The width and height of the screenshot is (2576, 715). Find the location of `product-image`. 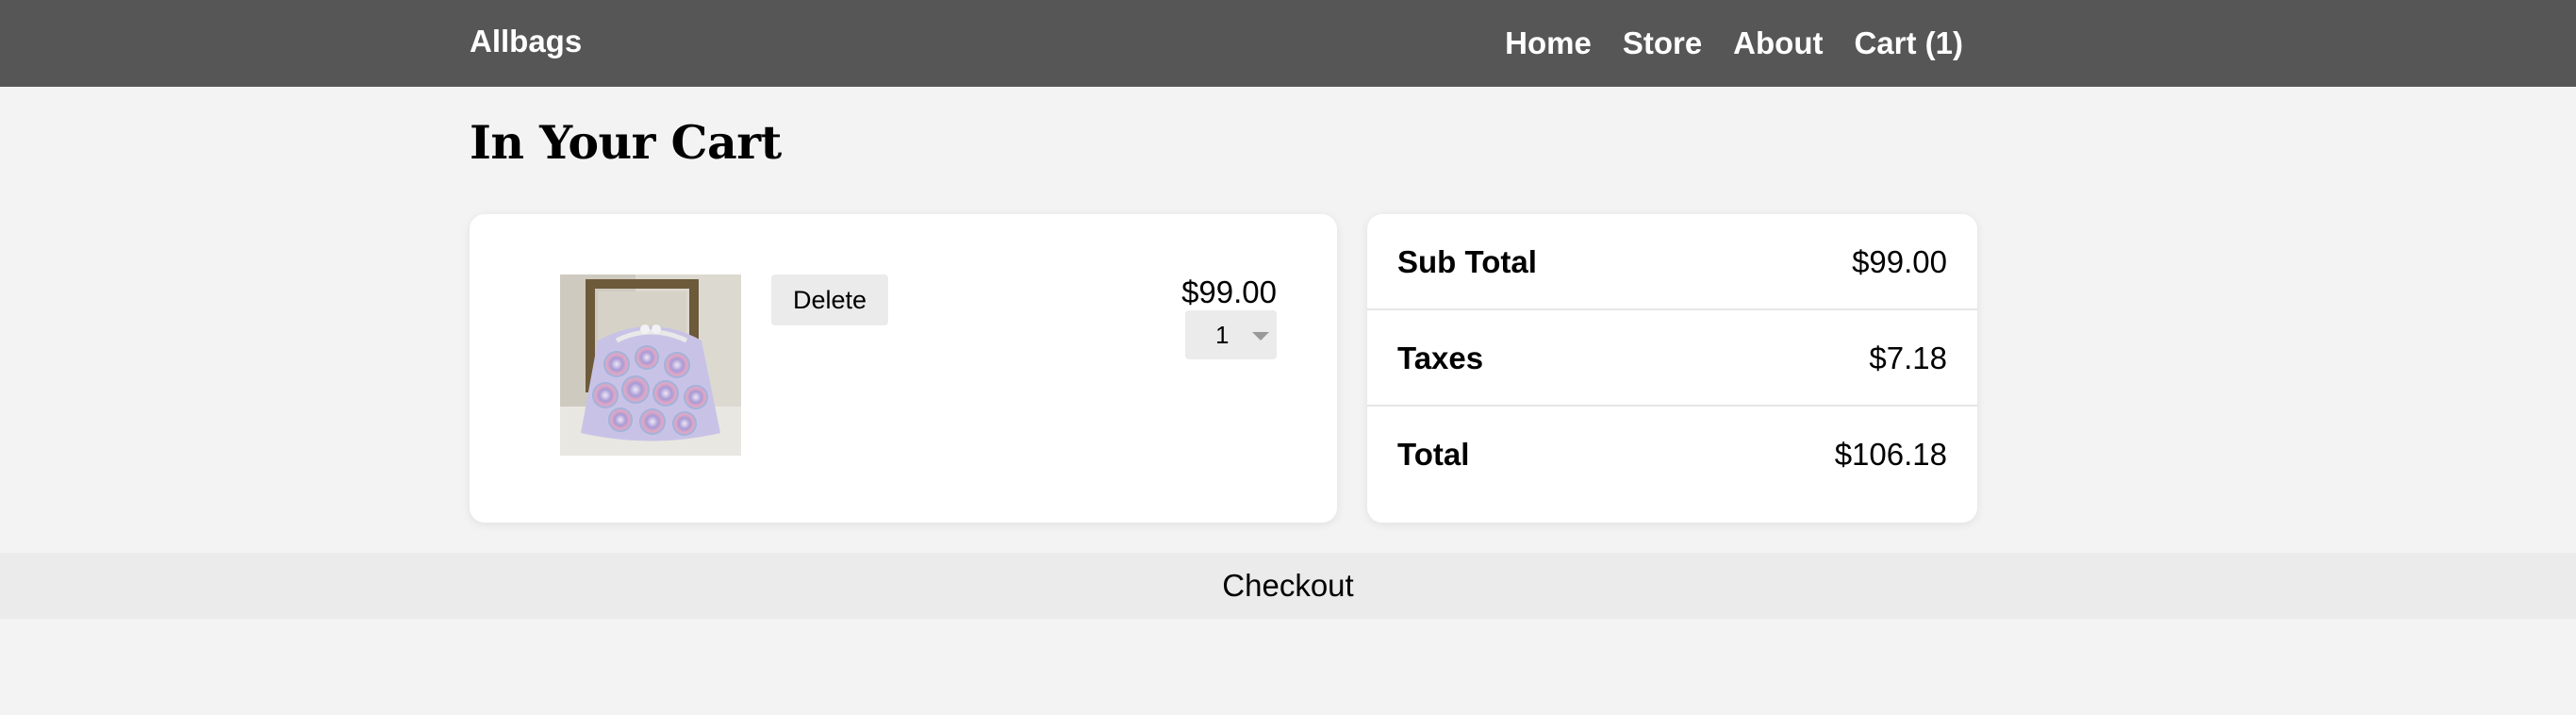

product-image is located at coordinates (650, 365).